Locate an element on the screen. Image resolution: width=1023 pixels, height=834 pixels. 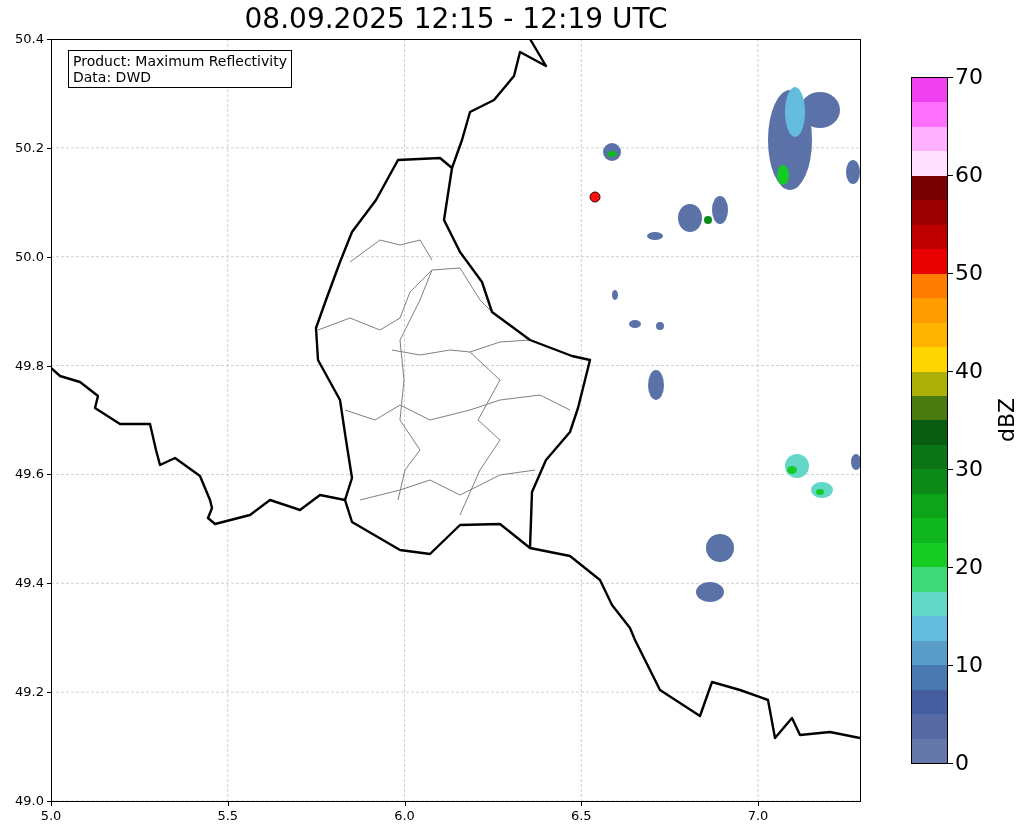
colorbar-tick-label: 30 is located at coordinates (969, 469).